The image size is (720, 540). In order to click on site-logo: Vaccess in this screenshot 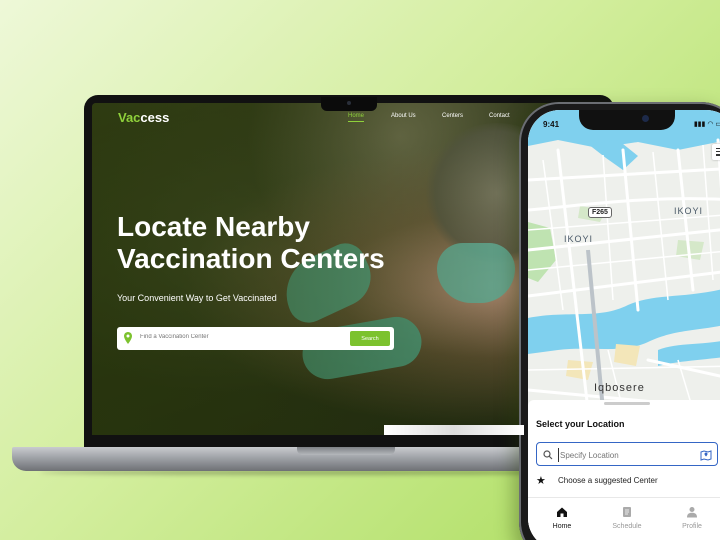, I will do `click(143, 117)`.